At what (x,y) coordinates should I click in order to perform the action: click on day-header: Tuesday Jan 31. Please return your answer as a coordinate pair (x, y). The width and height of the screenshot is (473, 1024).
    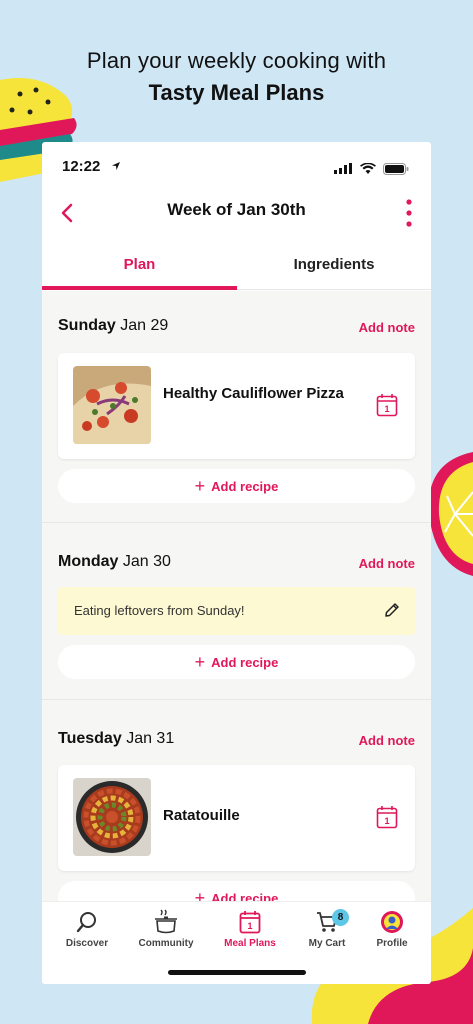
    Looking at the image, I should click on (116, 739).